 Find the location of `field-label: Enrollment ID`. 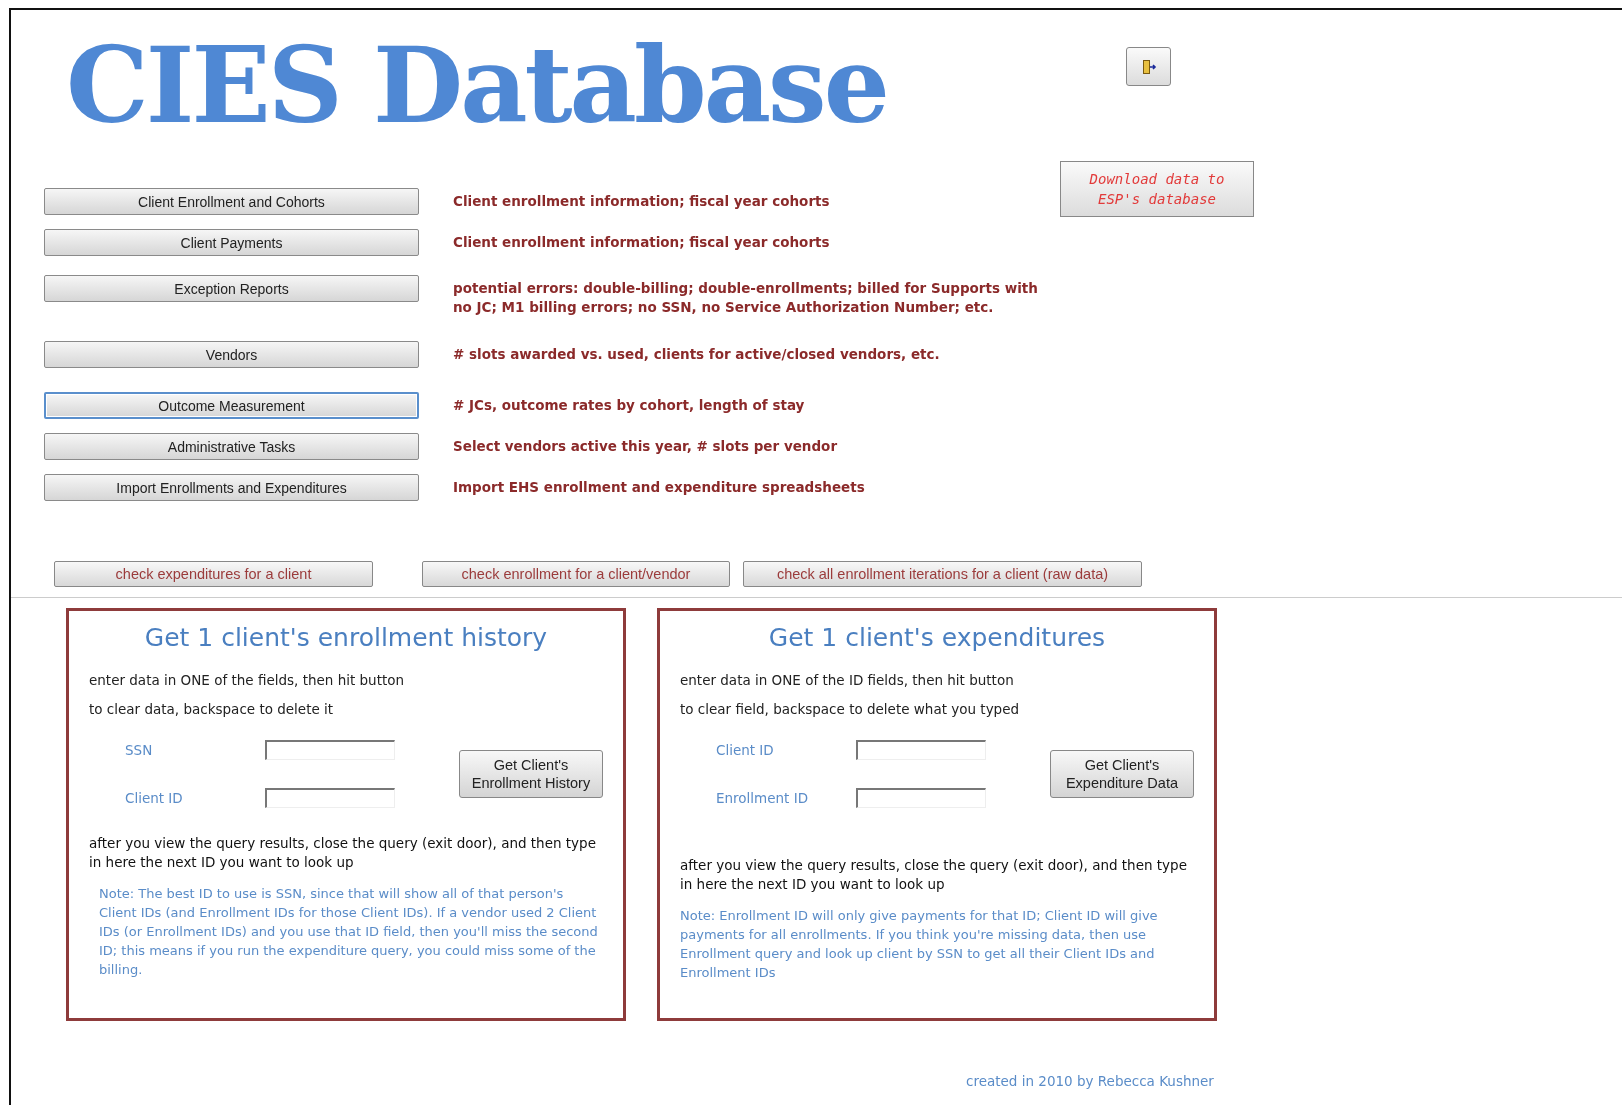

field-label: Enrollment ID is located at coordinates (763, 798).